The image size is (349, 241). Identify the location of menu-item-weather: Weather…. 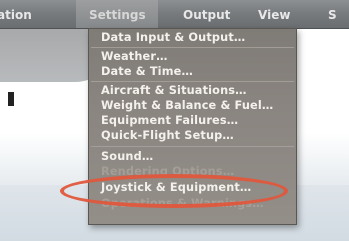
(134, 57).